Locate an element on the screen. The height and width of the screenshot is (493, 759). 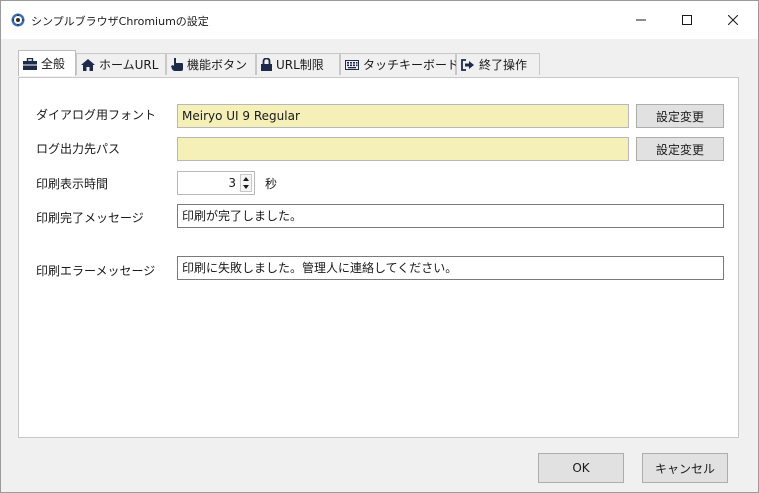
close-icon is located at coordinates (733, 20).